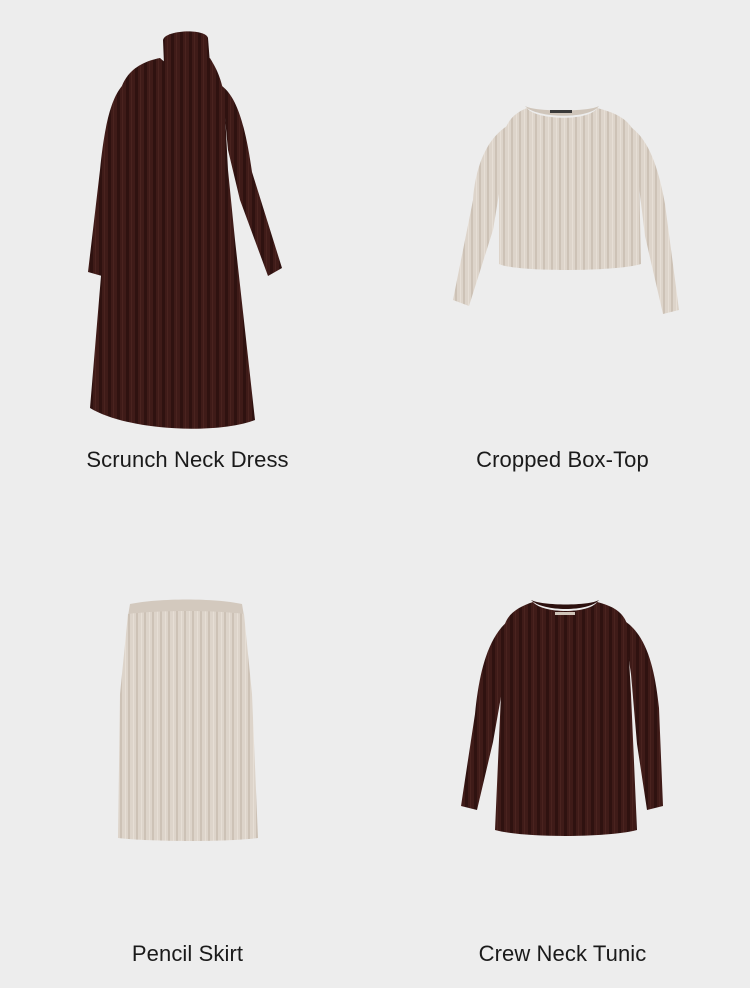  I want to click on product-name: Pencil Skirt, so click(187, 954).